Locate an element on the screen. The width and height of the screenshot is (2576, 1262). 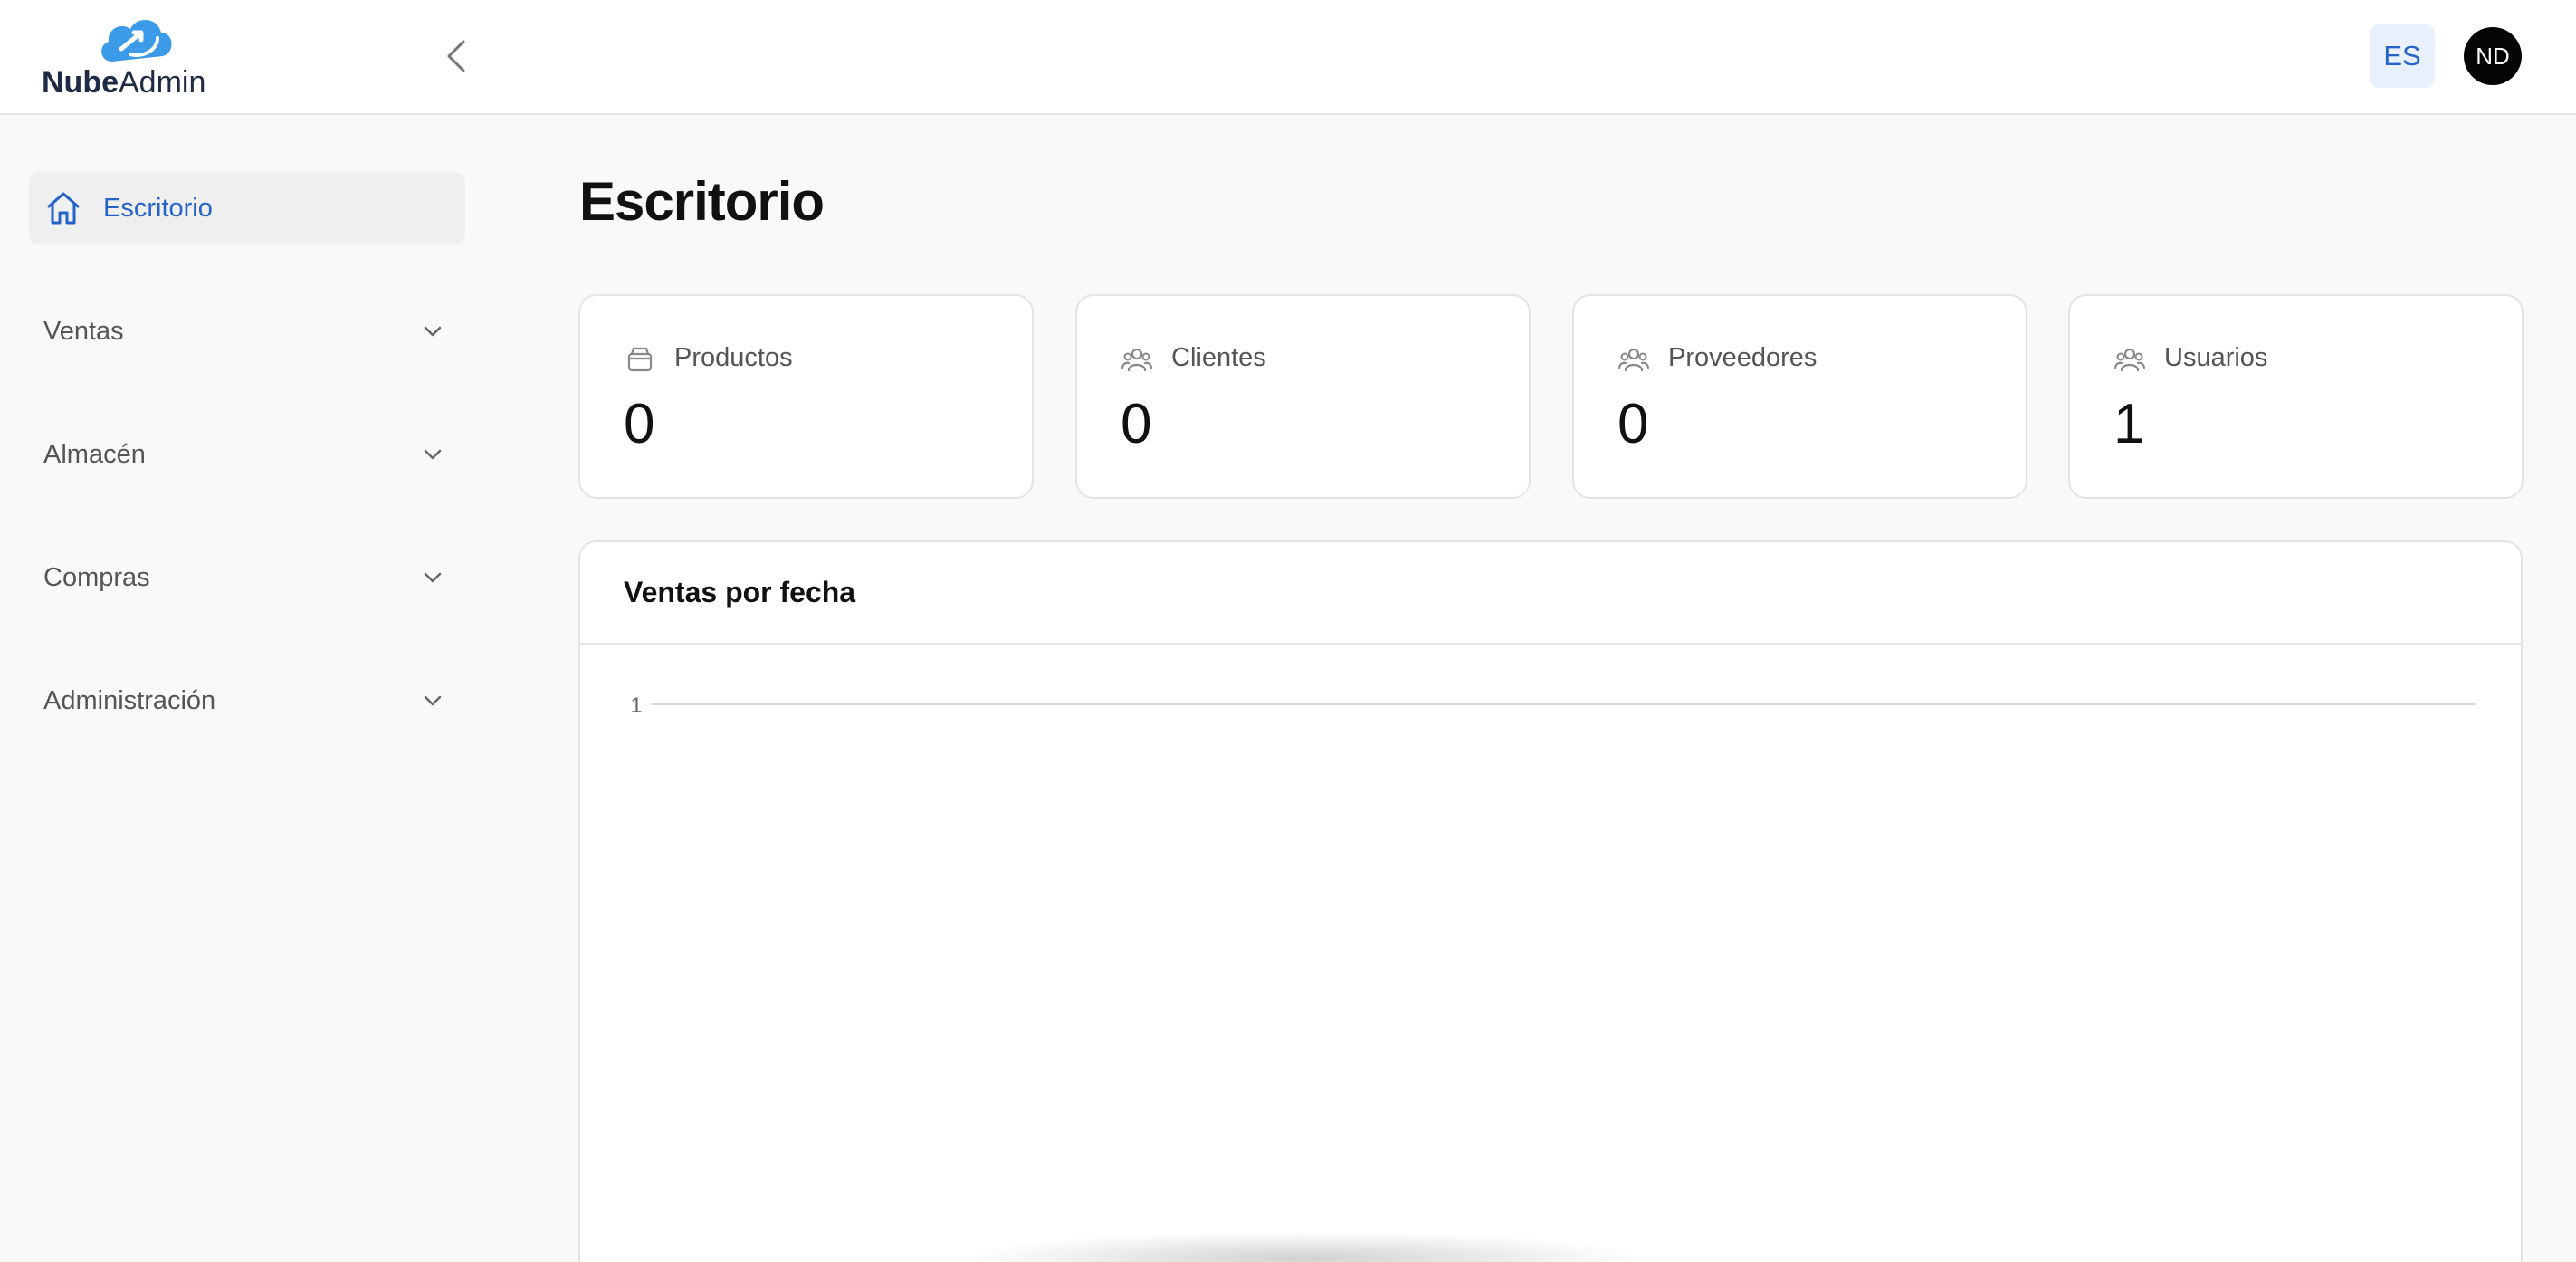
chevron-left-icon is located at coordinates (456, 56).